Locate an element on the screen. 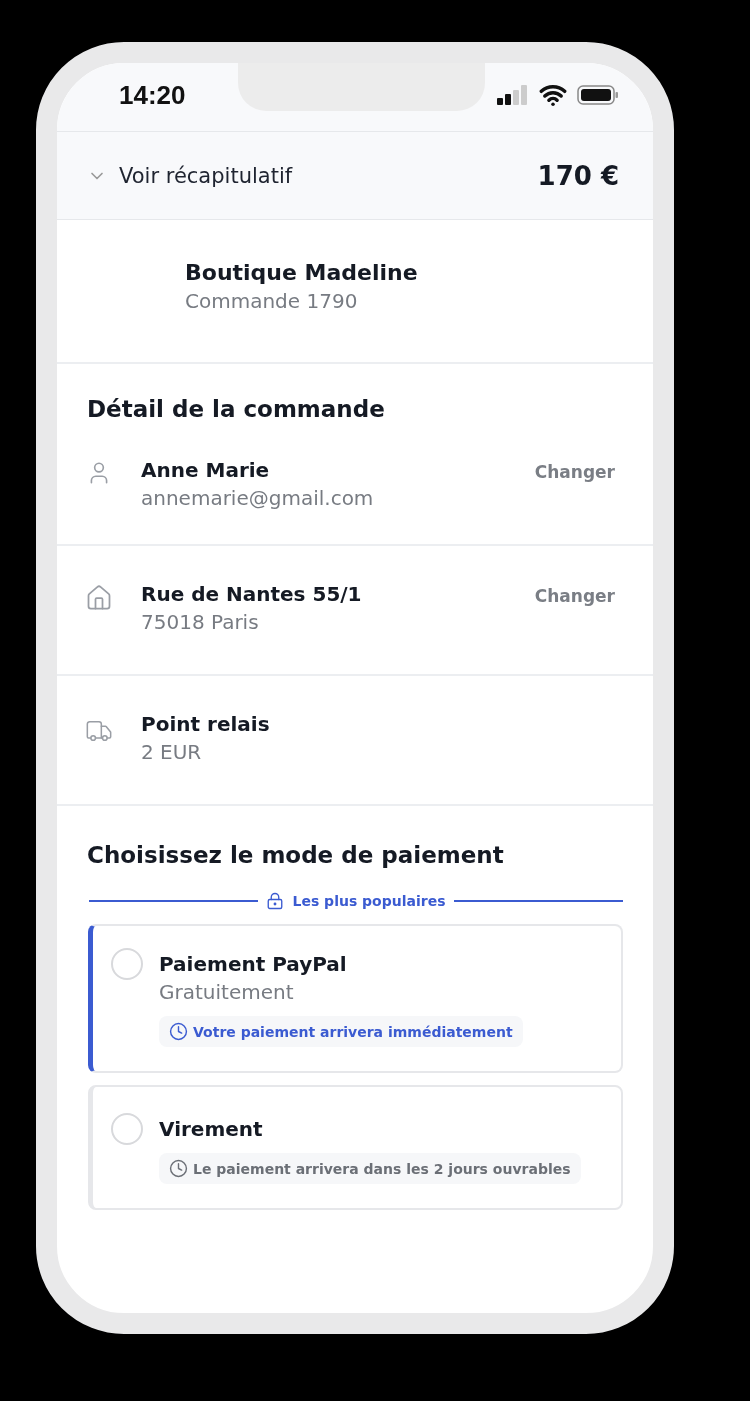  section-title: Détail de la commande is located at coordinates (236, 409).